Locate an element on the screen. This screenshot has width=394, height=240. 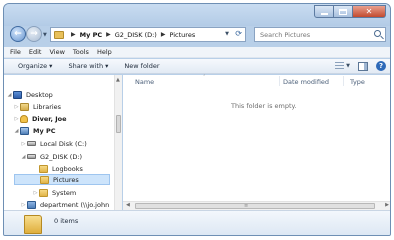
scroll-right-icon: ▶ is located at coordinates (387, 205).